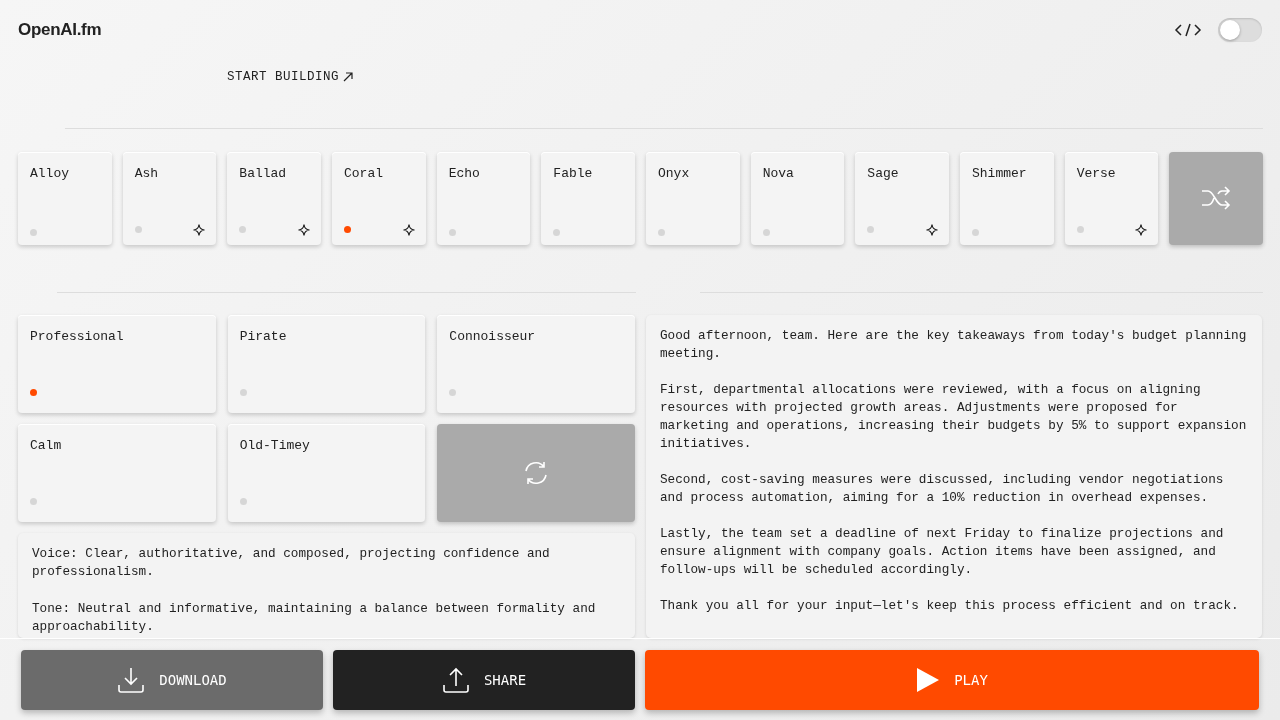 The height and width of the screenshot is (720, 1280). Describe the element at coordinates (693, 198) in the screenshot. I see `voice-tile: Onyx` at that location.